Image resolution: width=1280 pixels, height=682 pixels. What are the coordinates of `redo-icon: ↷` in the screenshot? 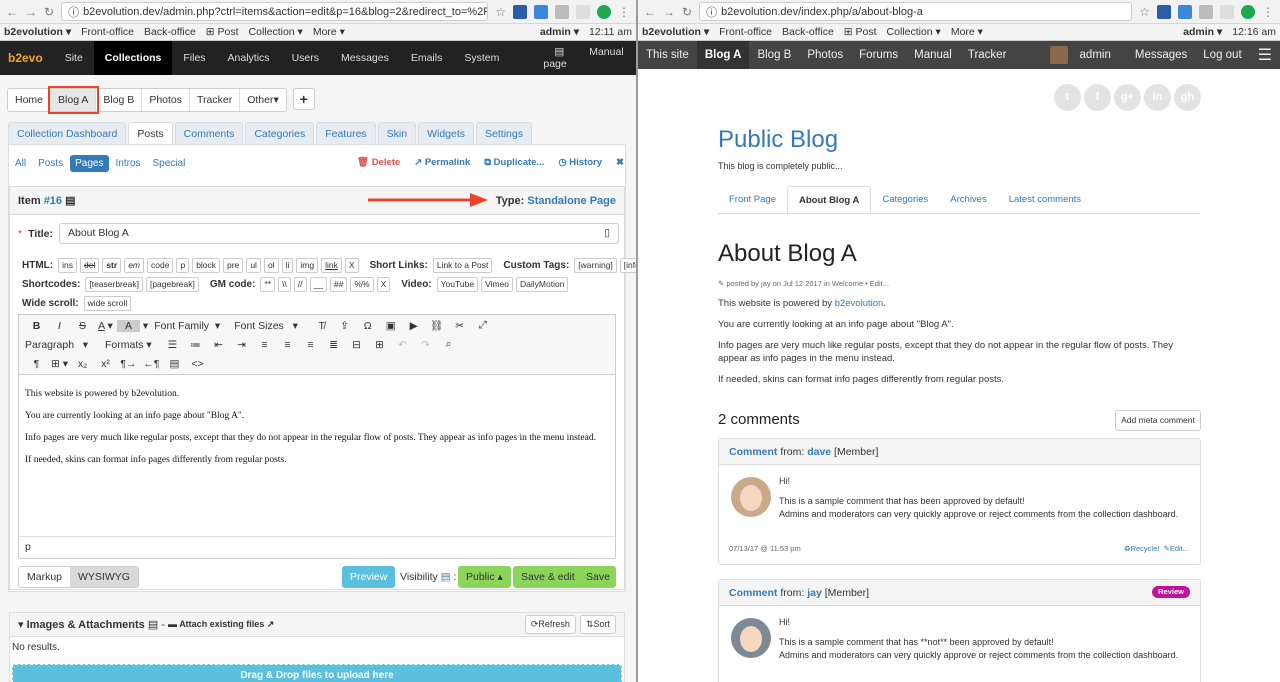 It's located at (425, 345).